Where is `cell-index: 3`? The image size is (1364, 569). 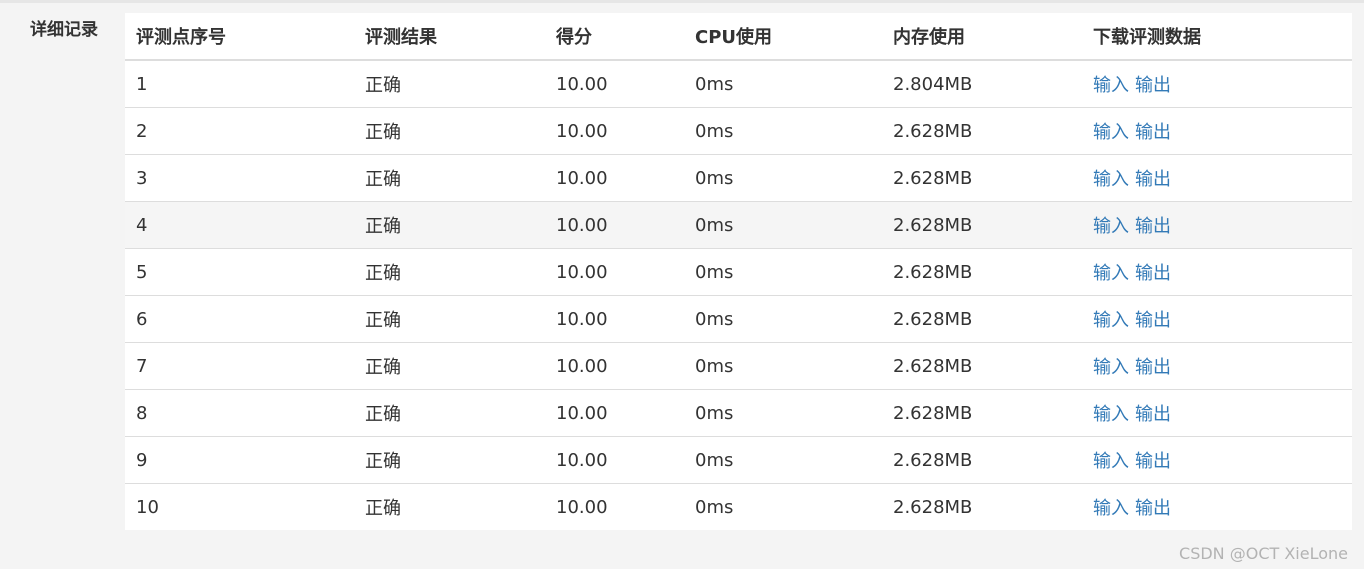 cell-index: 3 is located at coordinates (239, 178).